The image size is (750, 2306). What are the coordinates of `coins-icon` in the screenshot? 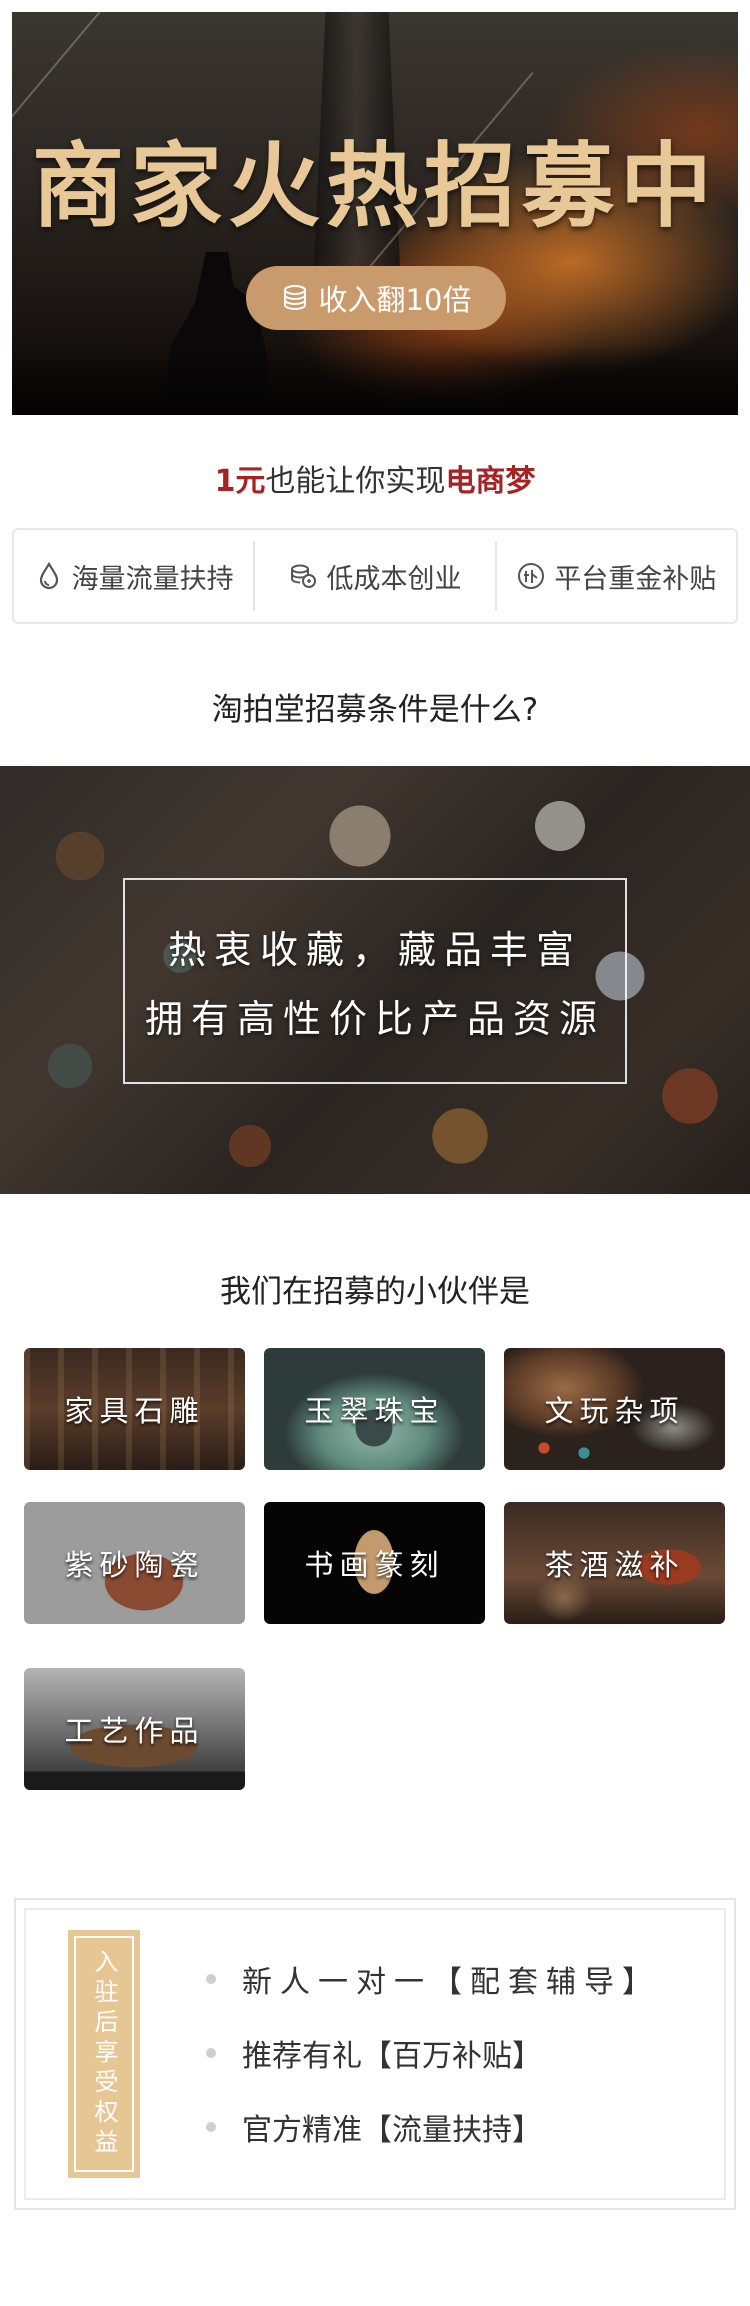 It's located at (304, 576).